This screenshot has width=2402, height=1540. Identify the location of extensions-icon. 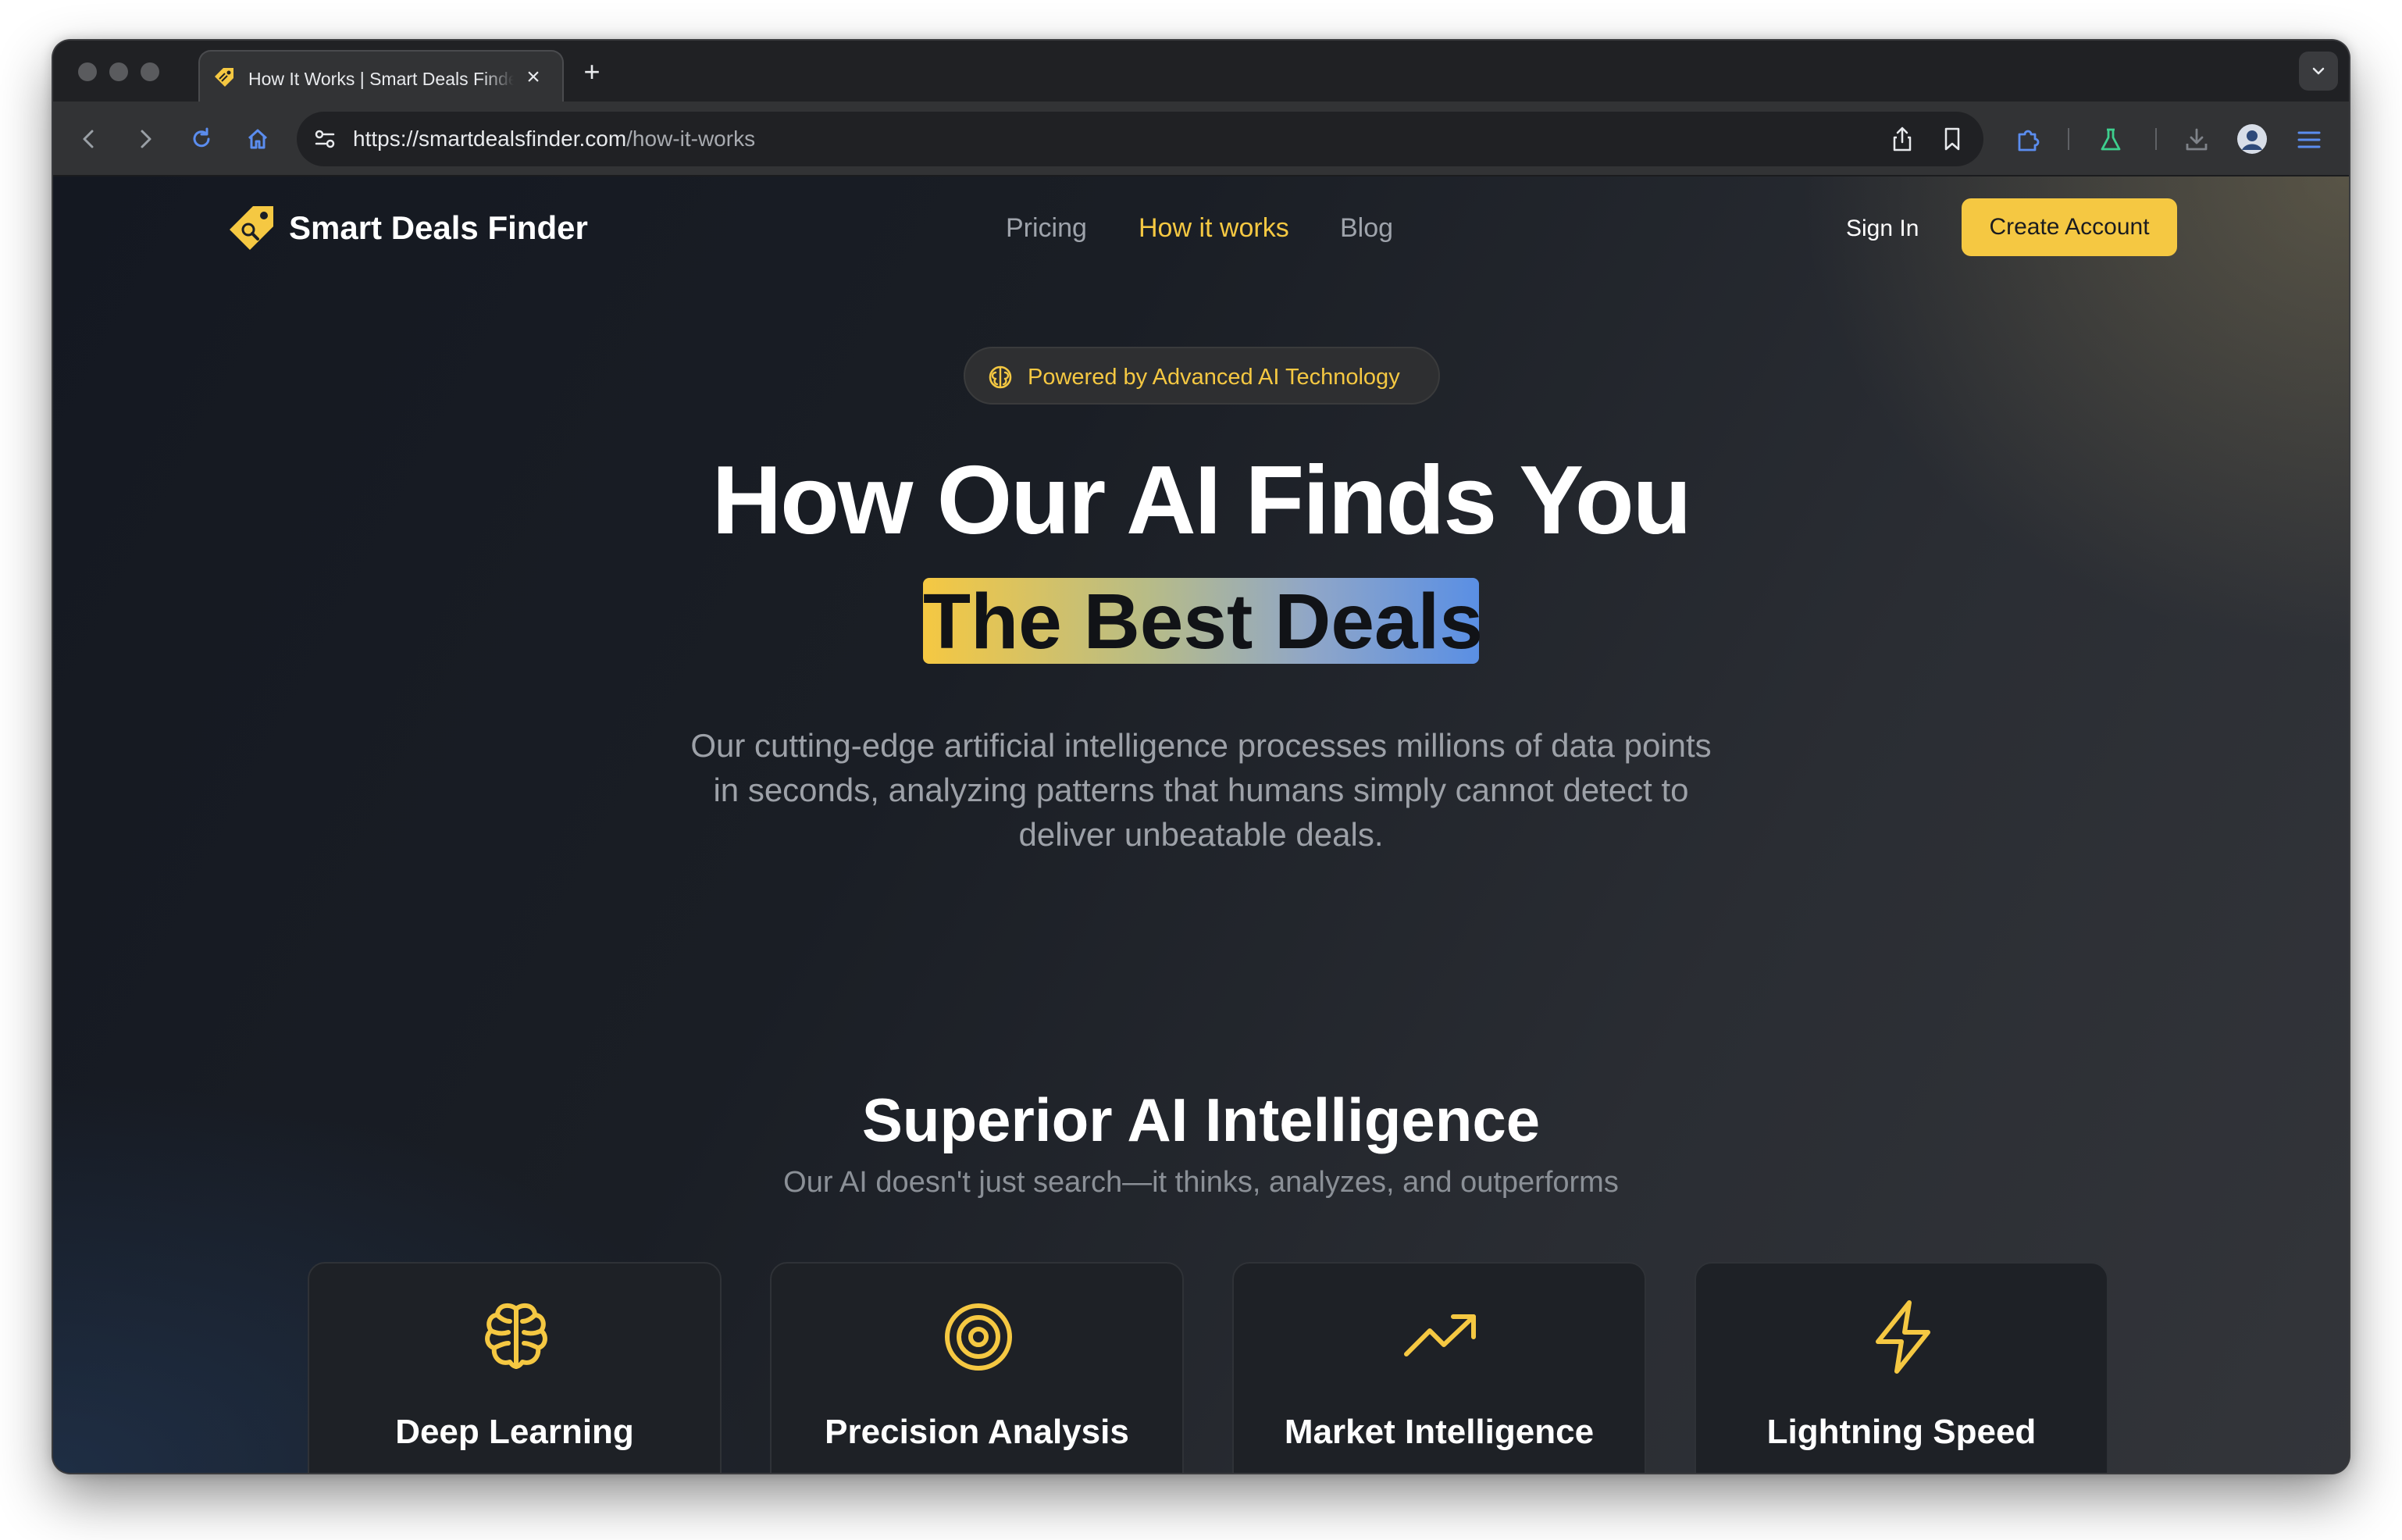
(2029, 141).